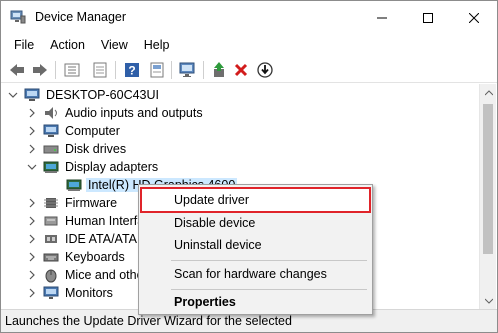 This screenshot has height=333, width=498. Describe the element at coordinates (428, 17) in the screenshot. I see `maximize-button` at that location.